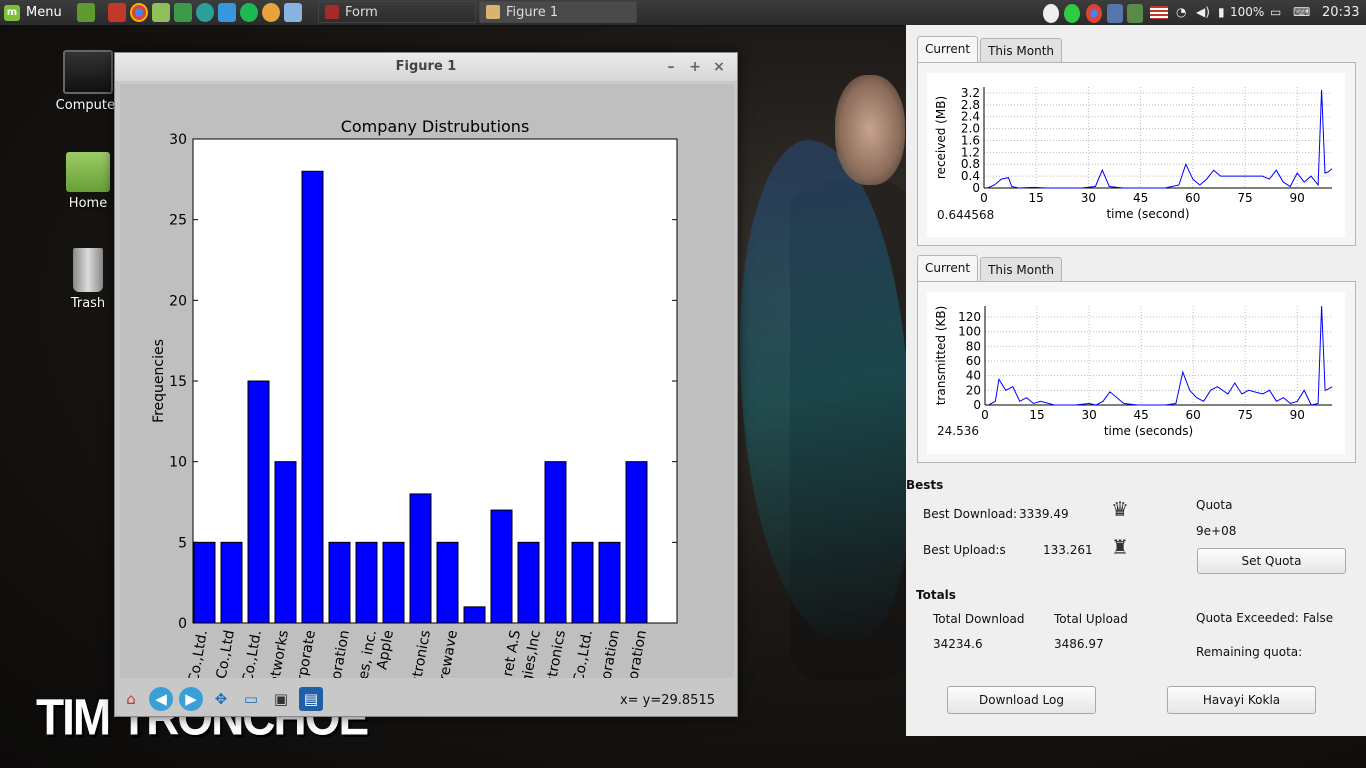 This screenshot has width=1366, height=768. I want to click on blue-app-icon, so click(227, 12).